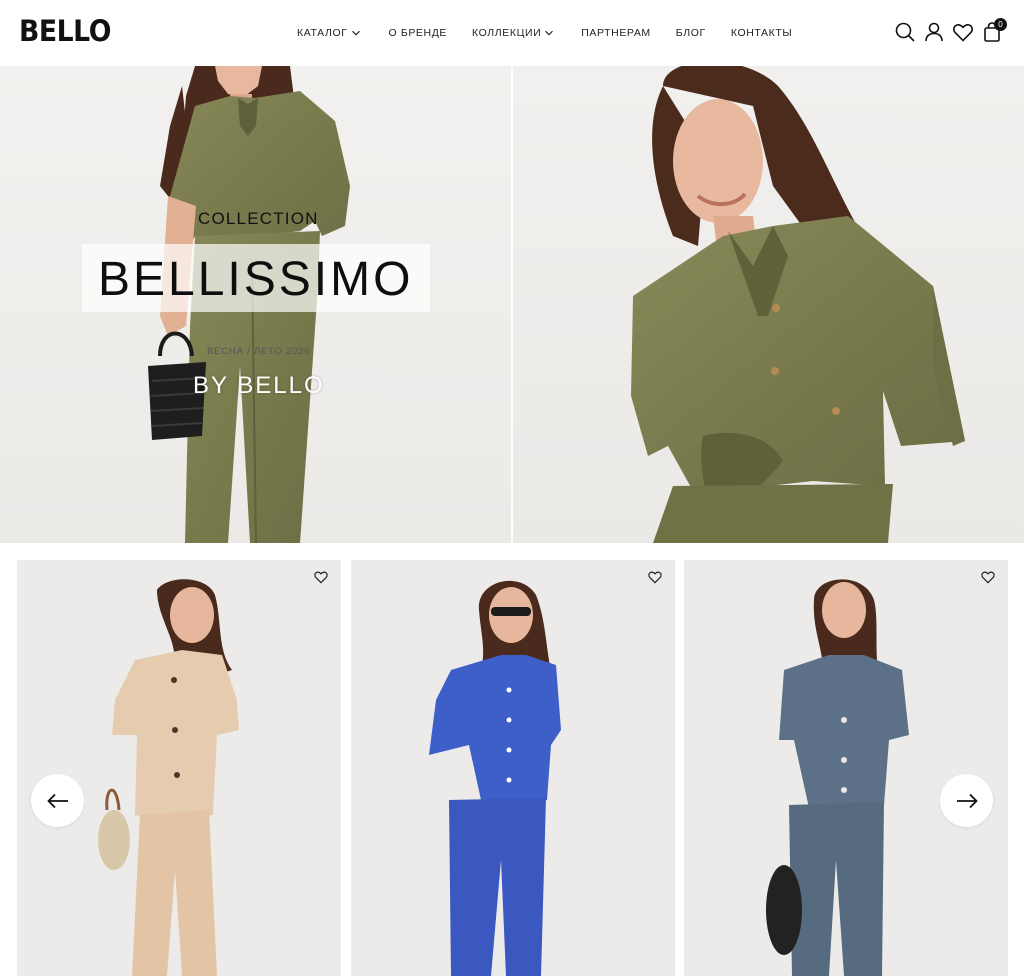 This screenshot has width=1024, height=976. I want to click on nav-label: БЛОГ, so click(690, 33).